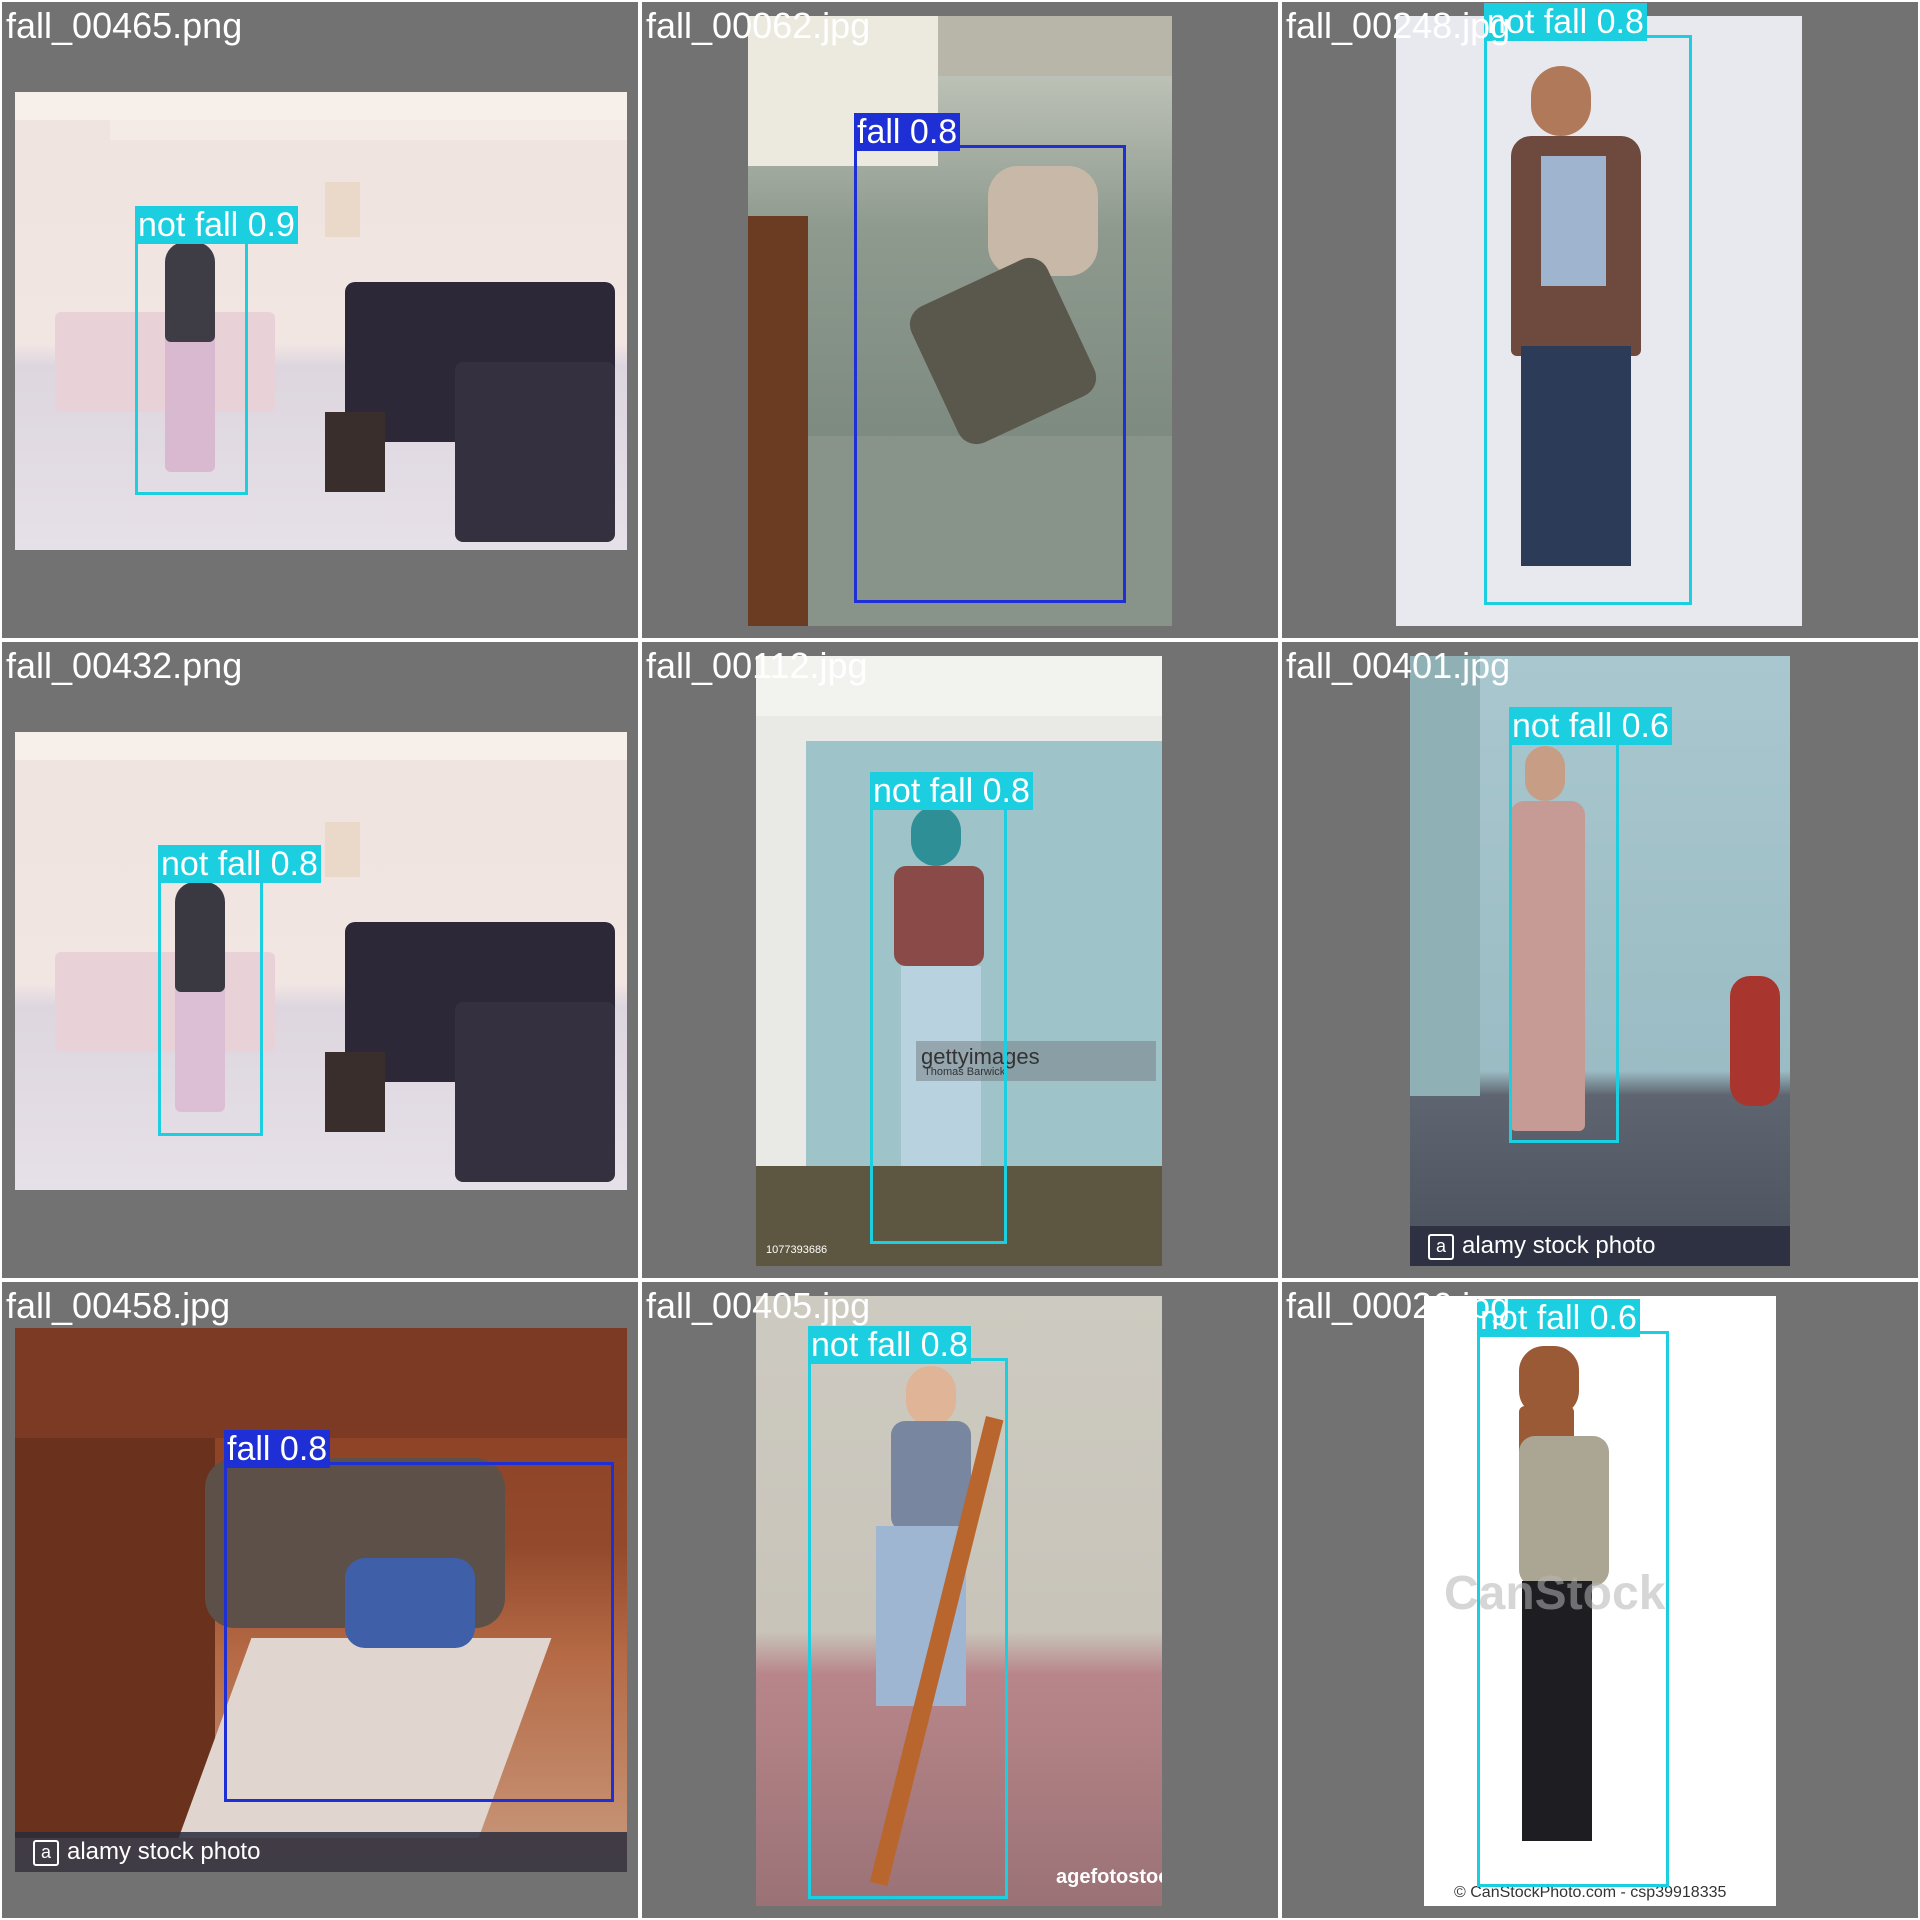  Describe the element at coordinates (1398, 665) in the screenshot. I see `tile-filename: fall_00401.jpg` at that location.